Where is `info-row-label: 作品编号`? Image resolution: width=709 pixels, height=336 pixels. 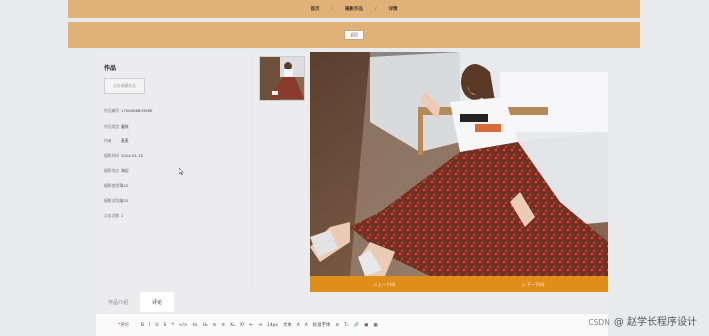 info-row-label: 作品编号 is located at coordinates (112, 110).